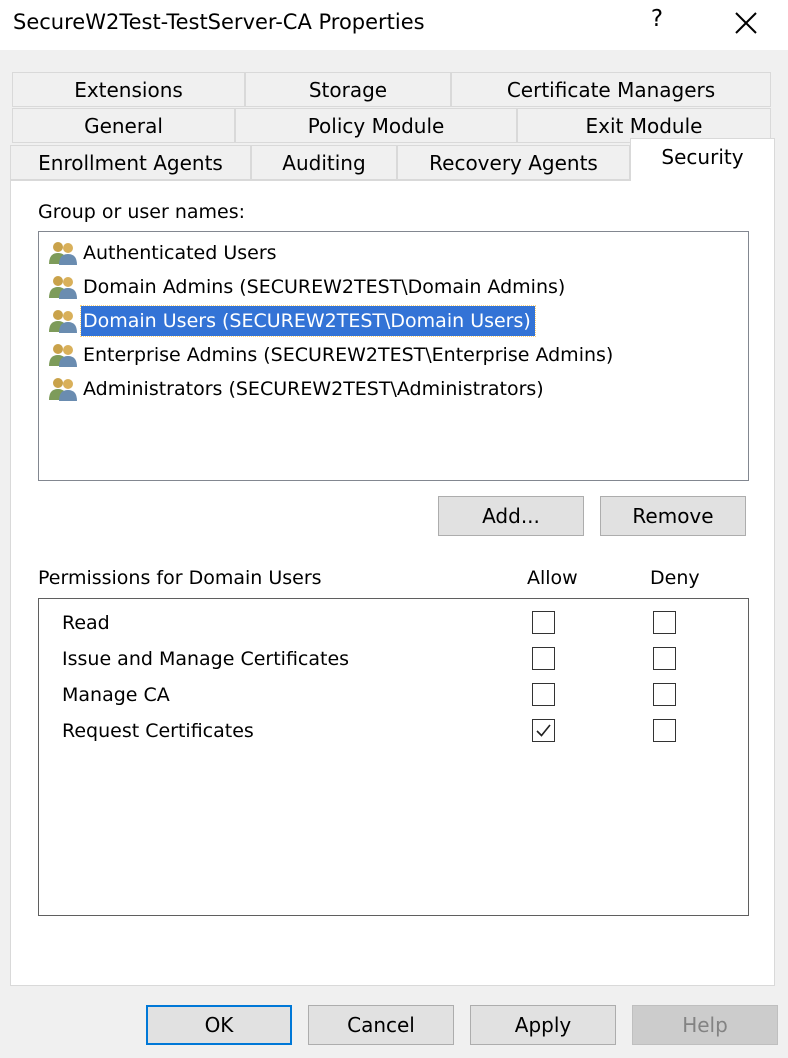 The image size is (788, 1058). I want to click on help-icon: ?, so click(657, 19).